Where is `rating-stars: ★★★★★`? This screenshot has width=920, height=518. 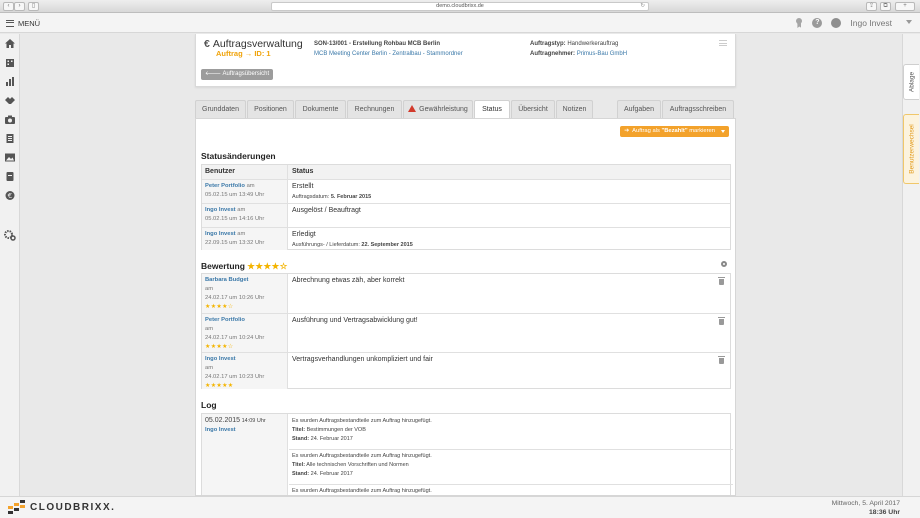
rating-stars: ★★★★★ is located at coordinates (219, 386).